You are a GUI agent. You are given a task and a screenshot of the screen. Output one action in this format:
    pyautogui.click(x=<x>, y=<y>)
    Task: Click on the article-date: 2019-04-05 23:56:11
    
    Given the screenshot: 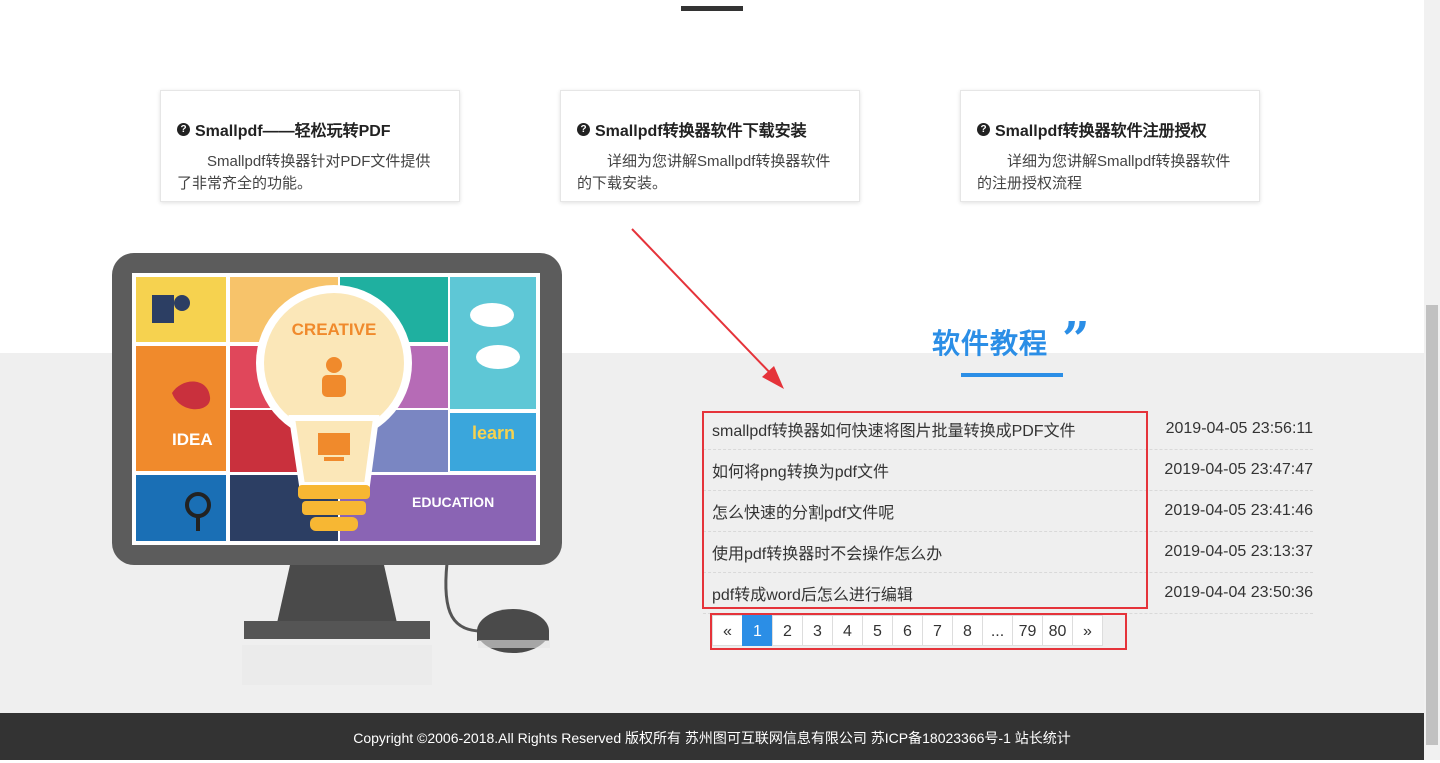 What is the action you would take?
    pyautogui.click(x=1239, y=428)
    